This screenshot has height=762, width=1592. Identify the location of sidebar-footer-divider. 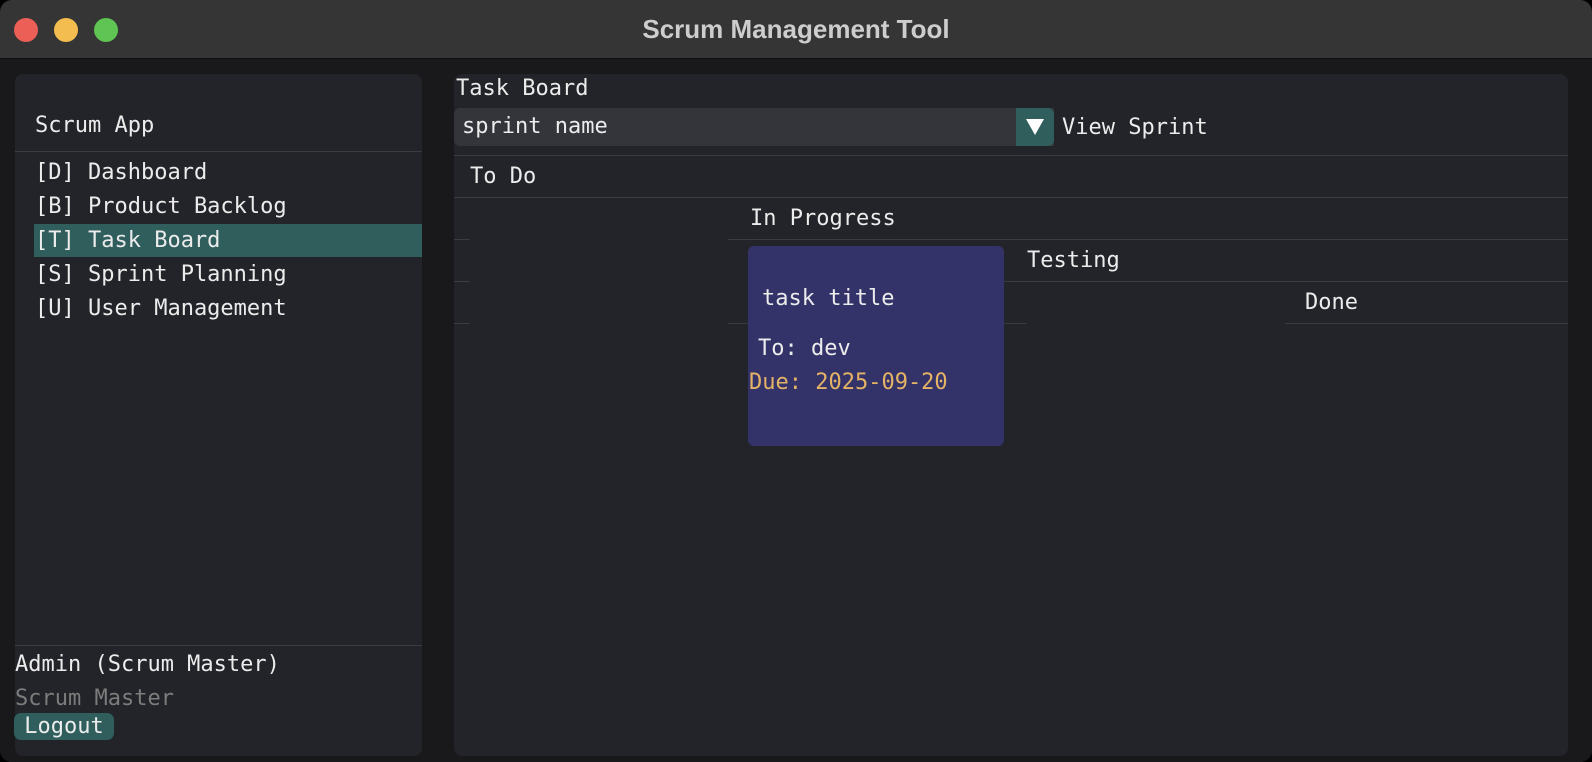
(218, 645).